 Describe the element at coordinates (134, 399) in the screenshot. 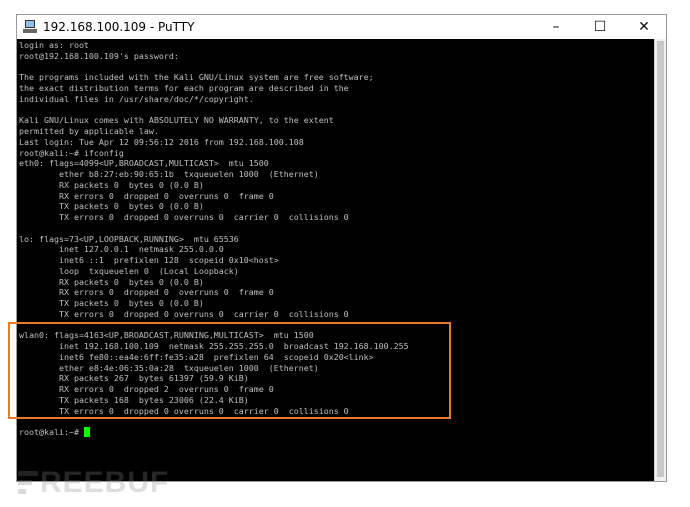

I see `terminal-line: TX packets 168 bytes 23006 (22.4 KiB)` at that location.